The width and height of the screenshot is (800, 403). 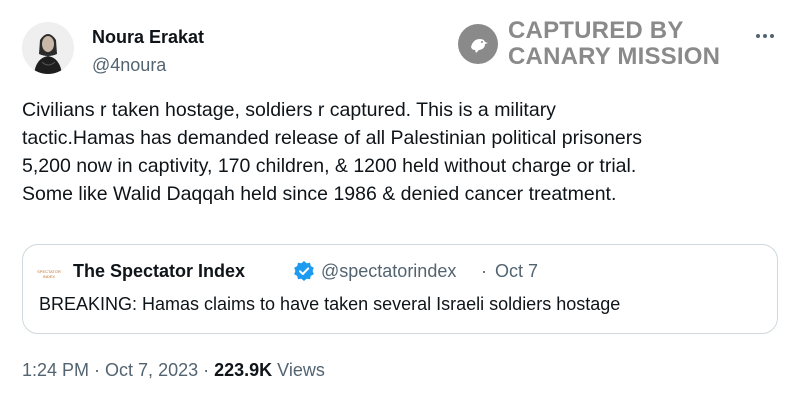 I want to click on tweet-metadata: 1:24 PM · Oct 7, 2023 · 223.9K Views, so click(x=173, y=370).